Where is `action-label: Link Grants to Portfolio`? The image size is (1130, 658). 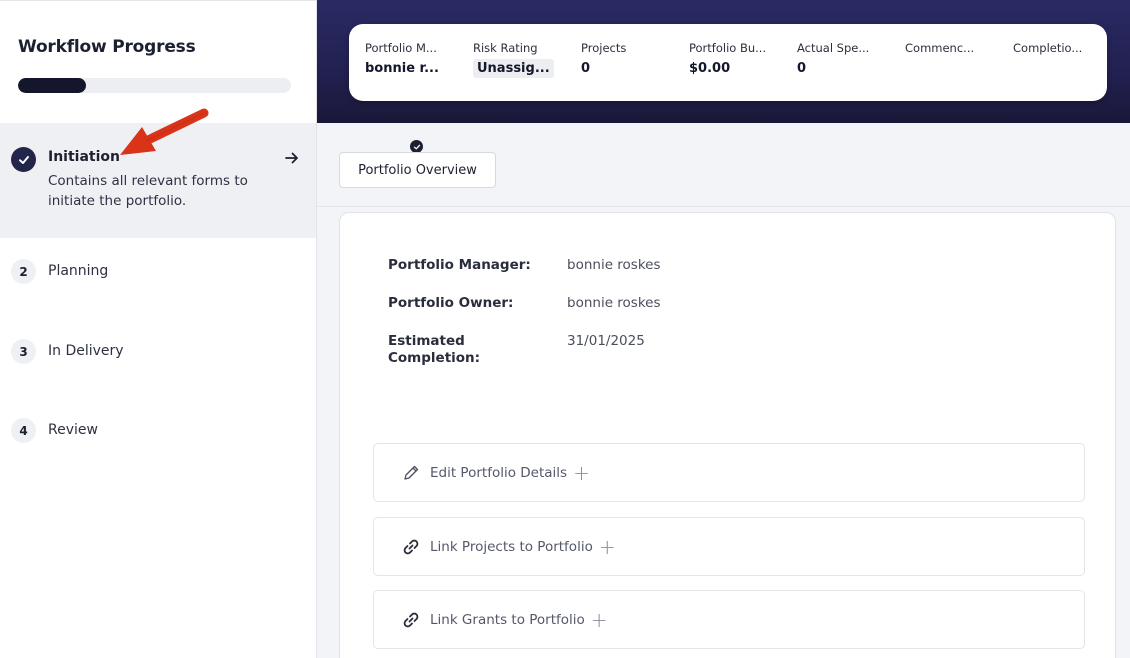
action-label: Link Grants to Portfolio is located at coordinates (507, 619).